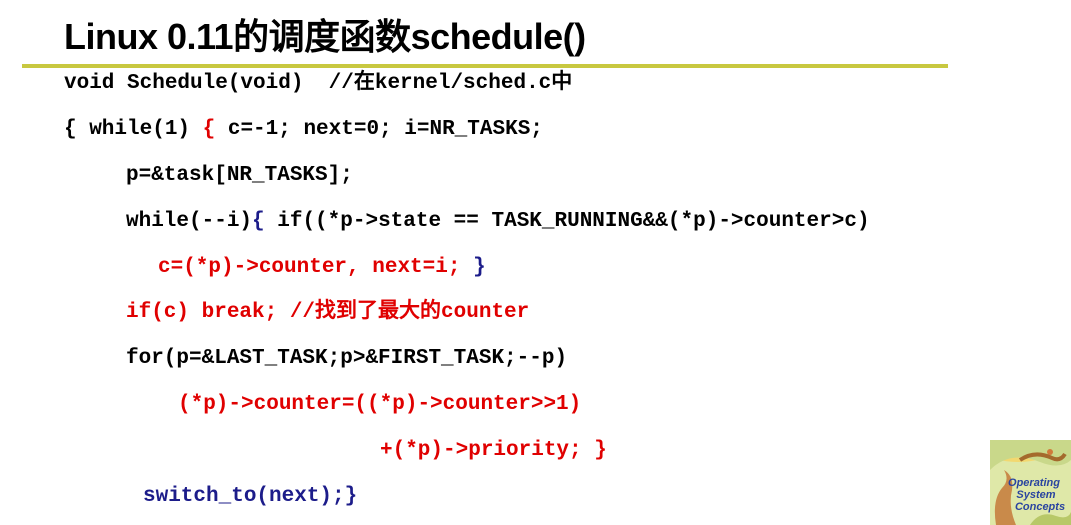  Describe the element at coordinates (325, 36) in the screenshot. I see `slide-title: Linux 0.11的调度函数schedule()` at that location.